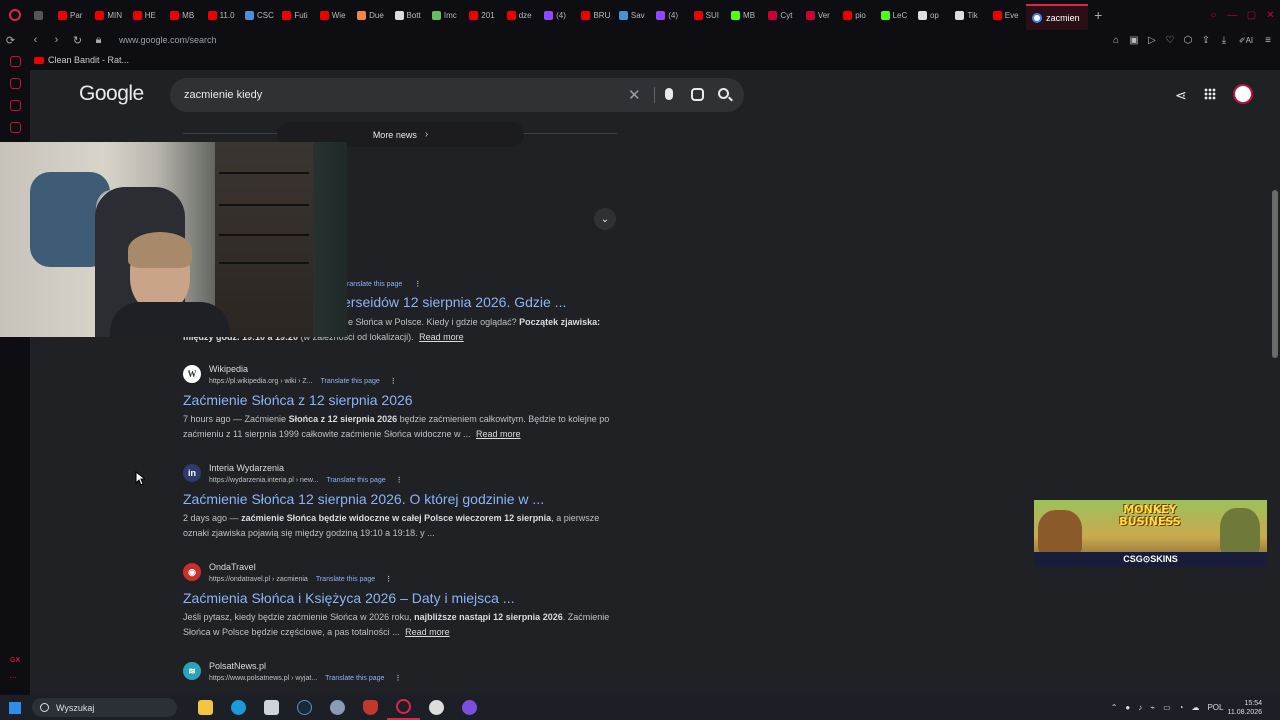  Describe the element at coordinates (782, 15) in the screenshot. I see `browser-tab: Cyt` at that location.